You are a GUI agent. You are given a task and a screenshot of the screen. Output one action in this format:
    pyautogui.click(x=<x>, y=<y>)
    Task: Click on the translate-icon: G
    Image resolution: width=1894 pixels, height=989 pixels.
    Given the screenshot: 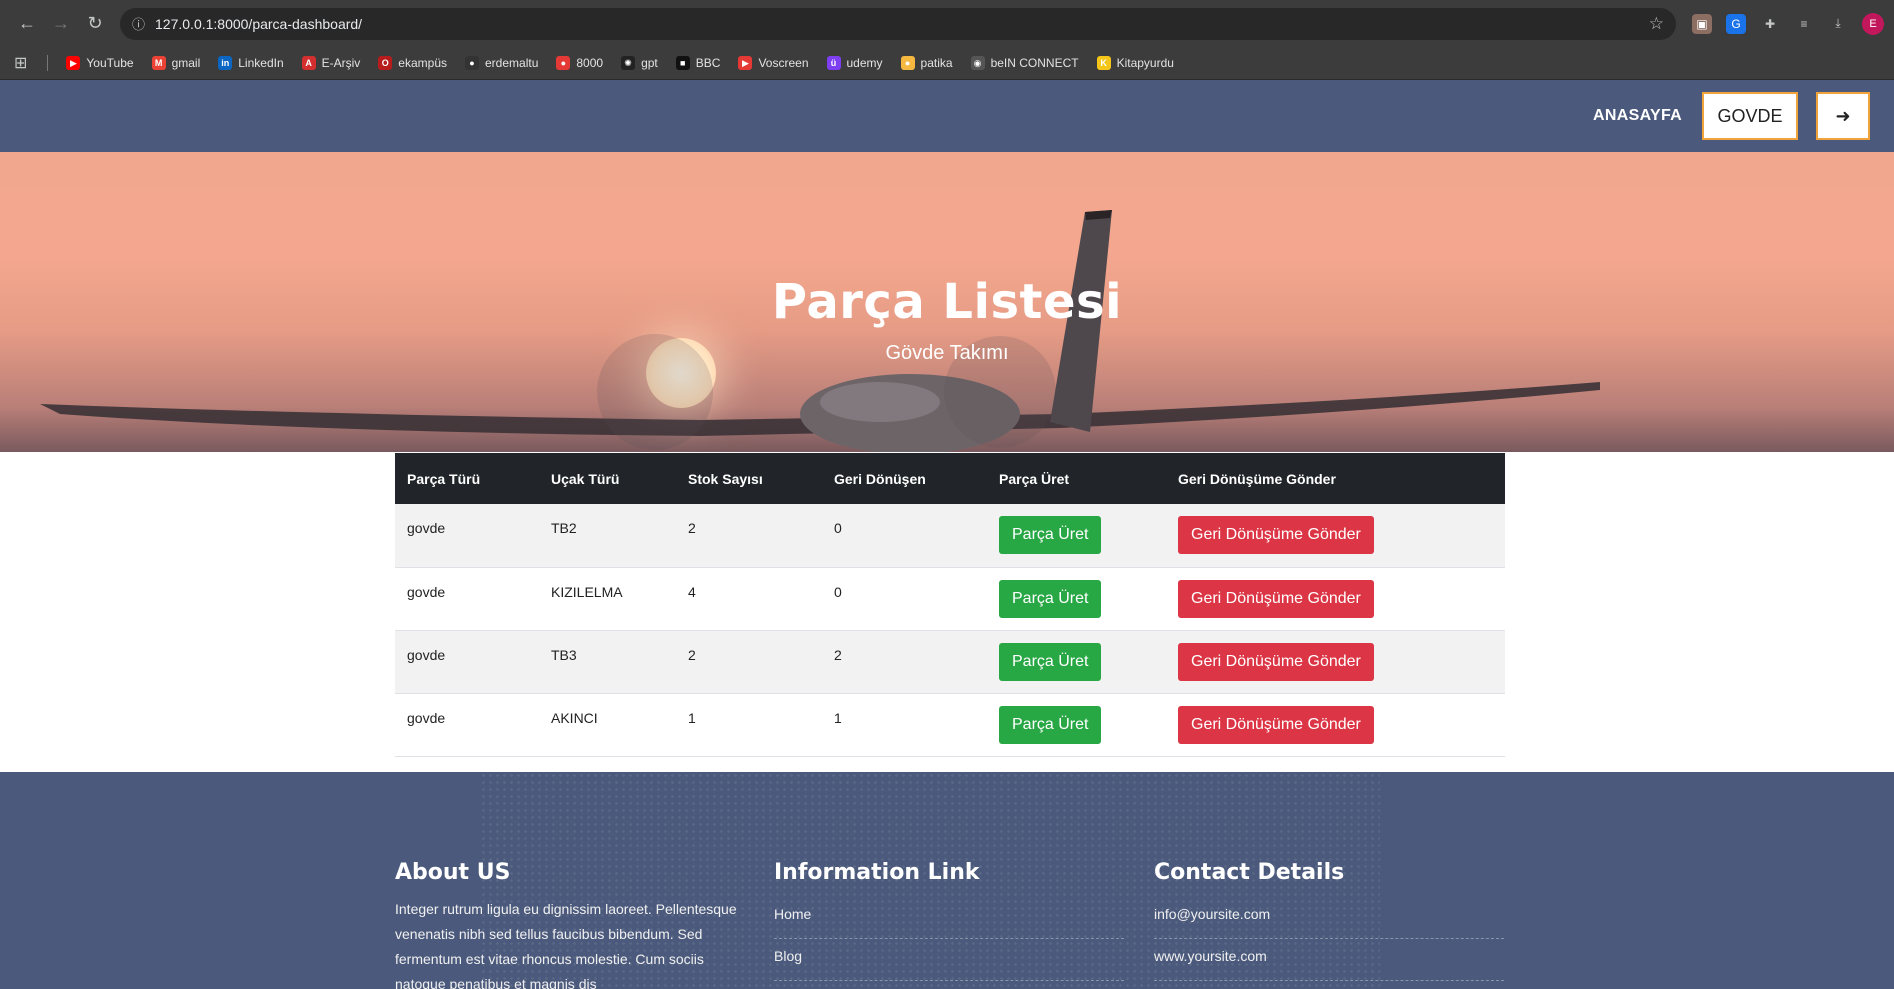 What is the action you would take?
    pyautogui.click(x=1736, y=23)
    